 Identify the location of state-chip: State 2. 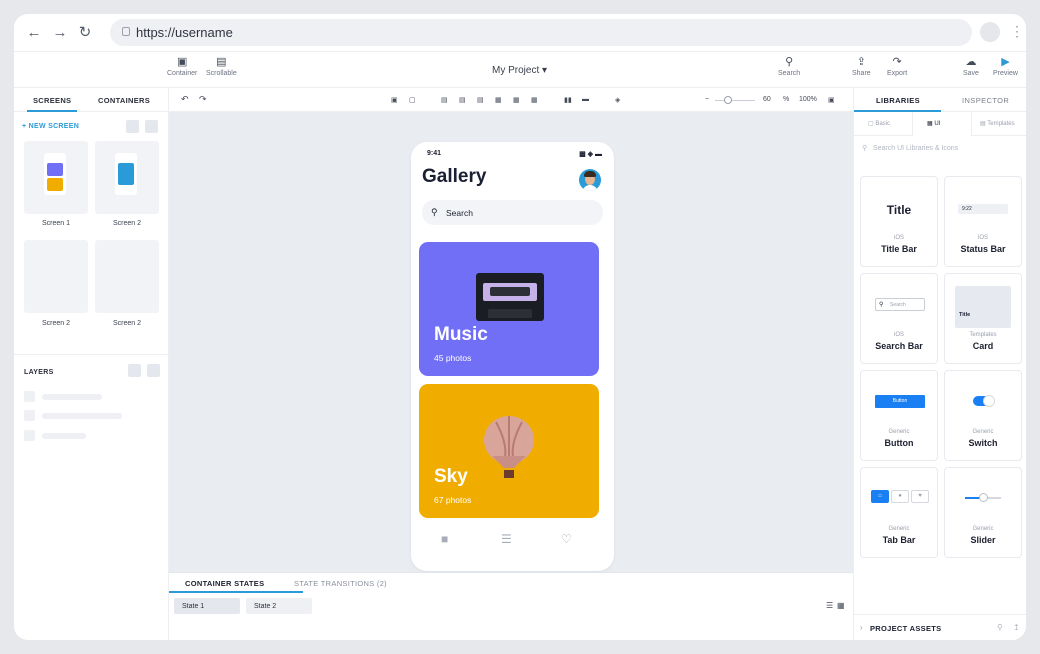
(279, 606).